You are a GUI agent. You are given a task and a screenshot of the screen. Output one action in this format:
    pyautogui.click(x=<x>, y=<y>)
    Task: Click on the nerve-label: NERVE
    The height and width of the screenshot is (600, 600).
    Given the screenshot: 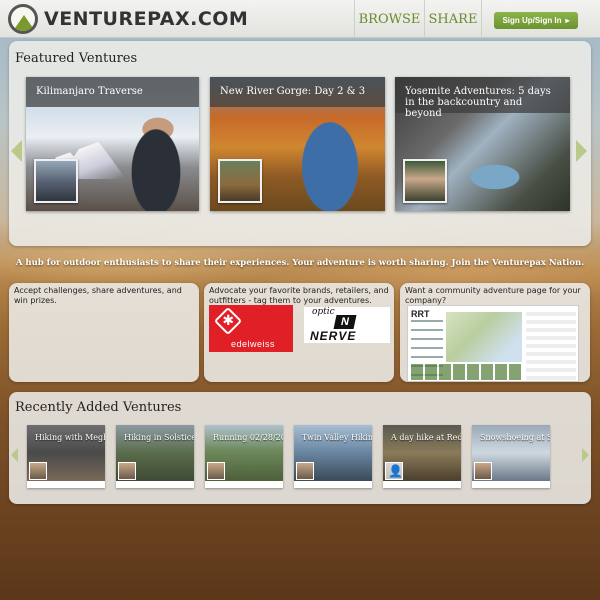 What is the action you would take?
    pyautogui.click(x=333, y=336)
    